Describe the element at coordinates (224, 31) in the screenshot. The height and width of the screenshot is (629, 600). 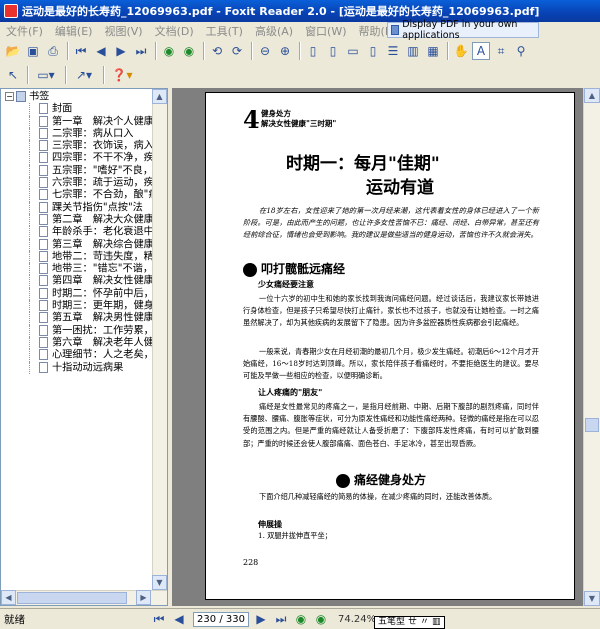
I see `menu-tools: 工具(T)` at that location.